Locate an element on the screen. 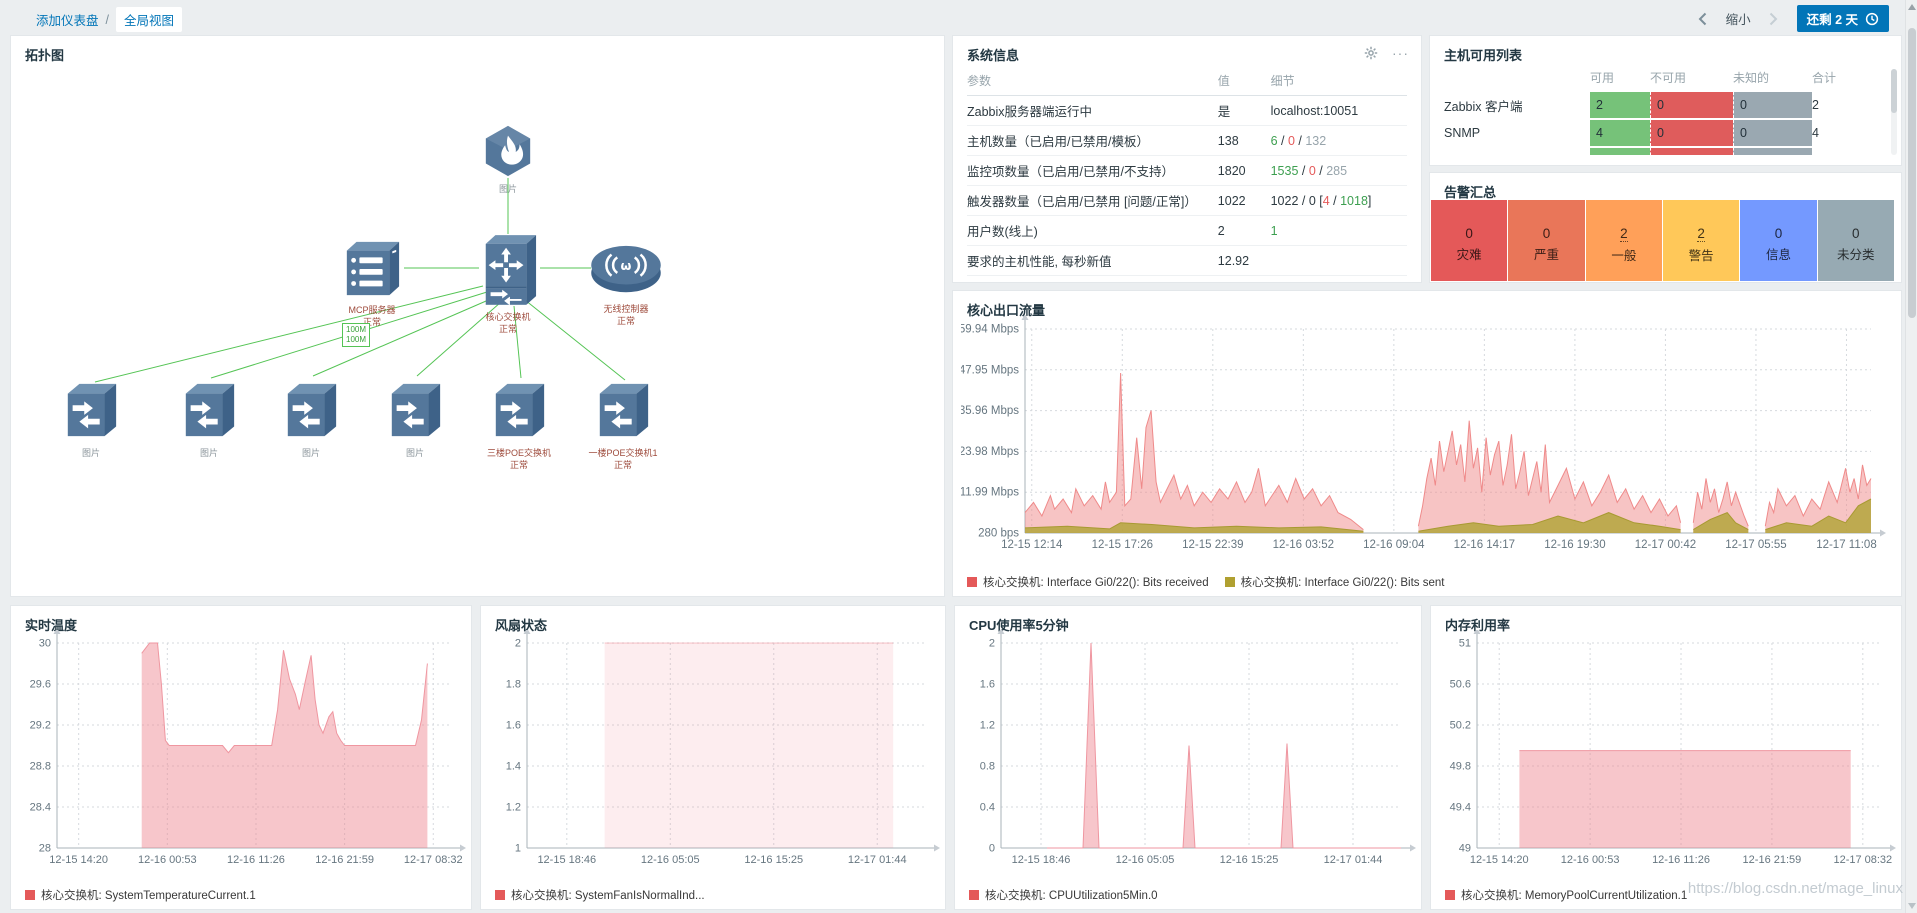 This screenshot has width=1917, height=913. alert-severity-box: 0 严重 is located at coordinates (1546, 240).